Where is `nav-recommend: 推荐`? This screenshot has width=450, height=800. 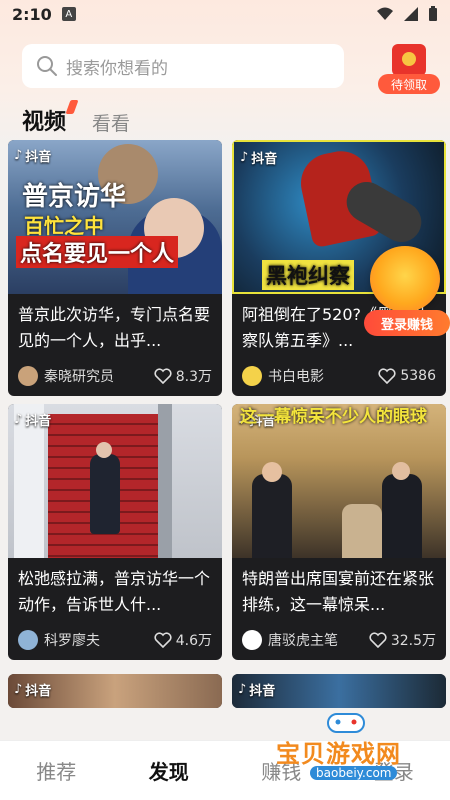
nav-recommend: 推荐 is located at coordinates (56, 770).